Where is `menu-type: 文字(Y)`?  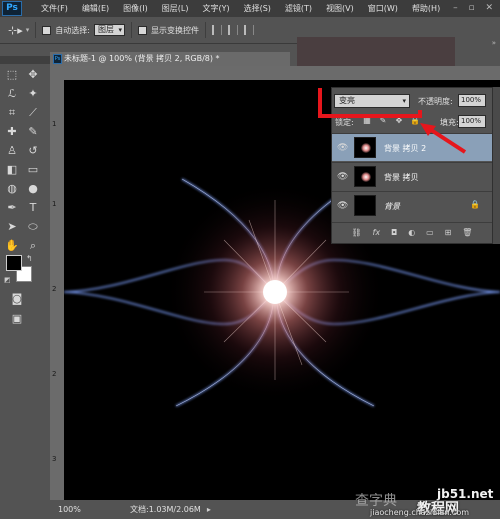 menu-type: 文字(Y) is located at coordinates (215, 8).